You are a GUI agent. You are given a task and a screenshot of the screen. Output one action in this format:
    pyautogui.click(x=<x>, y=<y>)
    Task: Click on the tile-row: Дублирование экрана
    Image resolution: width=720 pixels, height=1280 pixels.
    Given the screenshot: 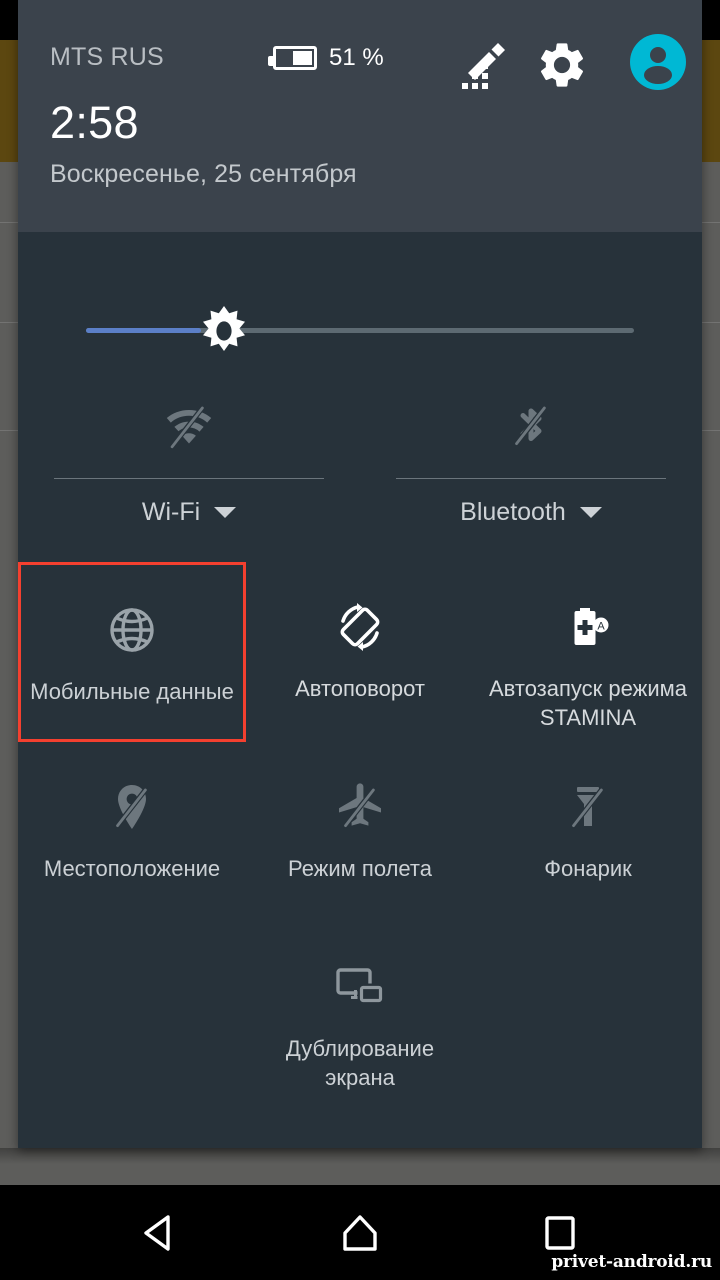 What is the action you would take?
    pyautogui.click(x=360, y=1012)
    